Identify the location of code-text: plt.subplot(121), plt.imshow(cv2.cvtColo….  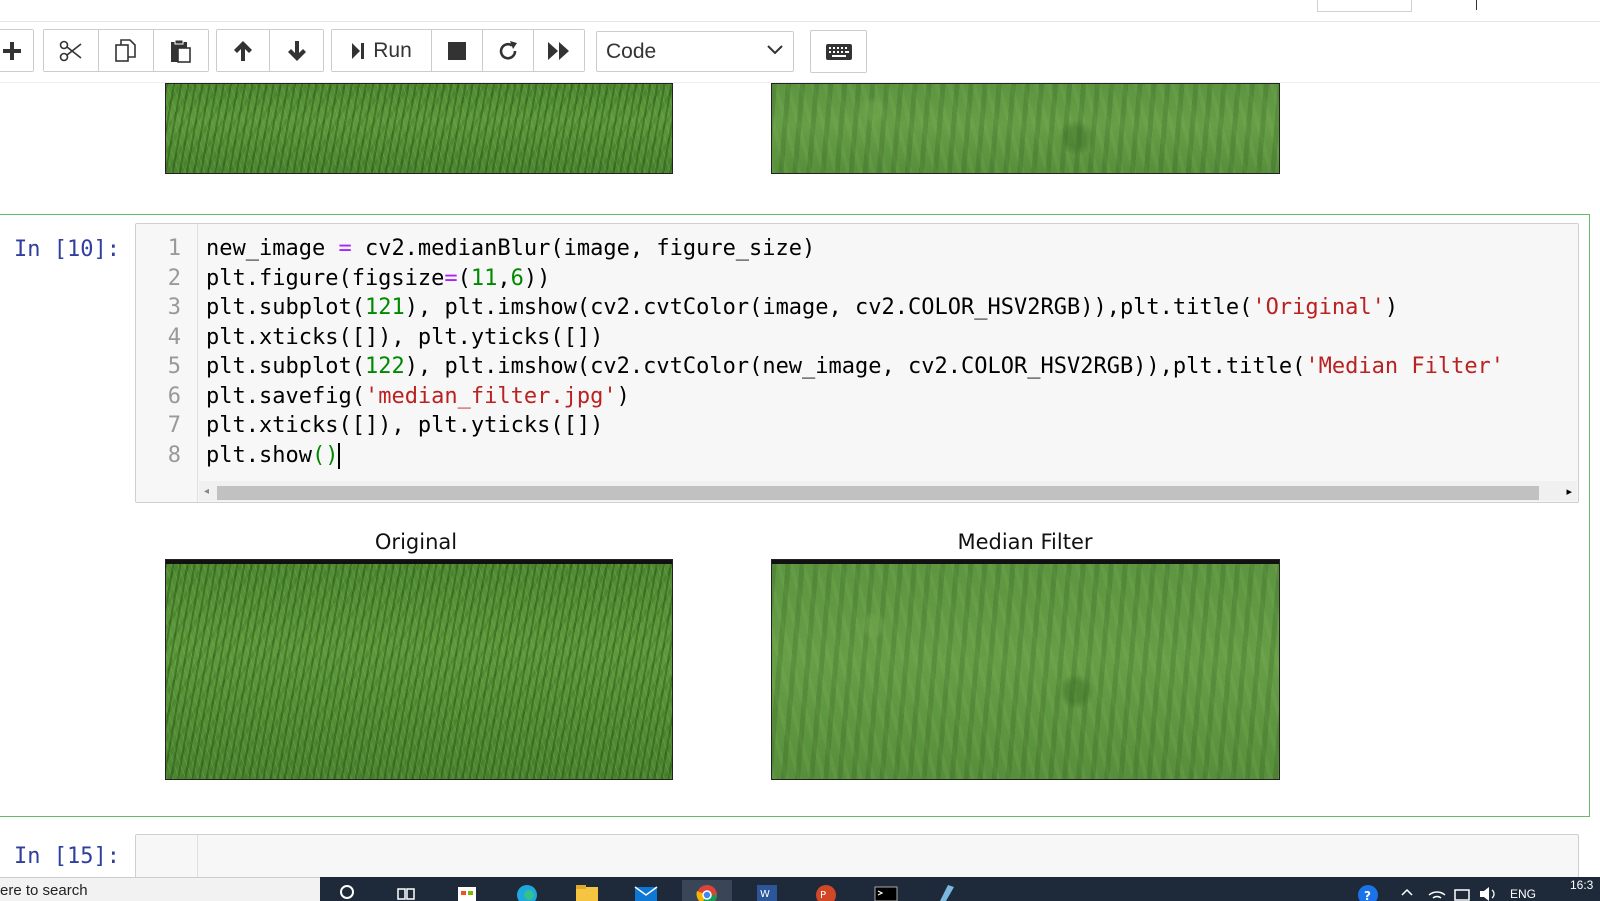
(802, 308).